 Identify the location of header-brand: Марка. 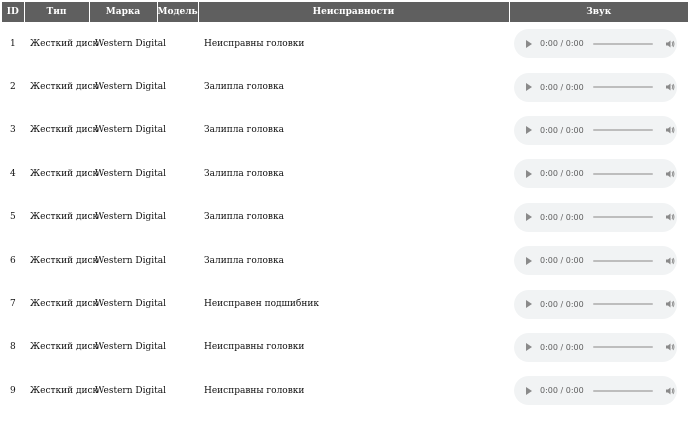
(123, 12).